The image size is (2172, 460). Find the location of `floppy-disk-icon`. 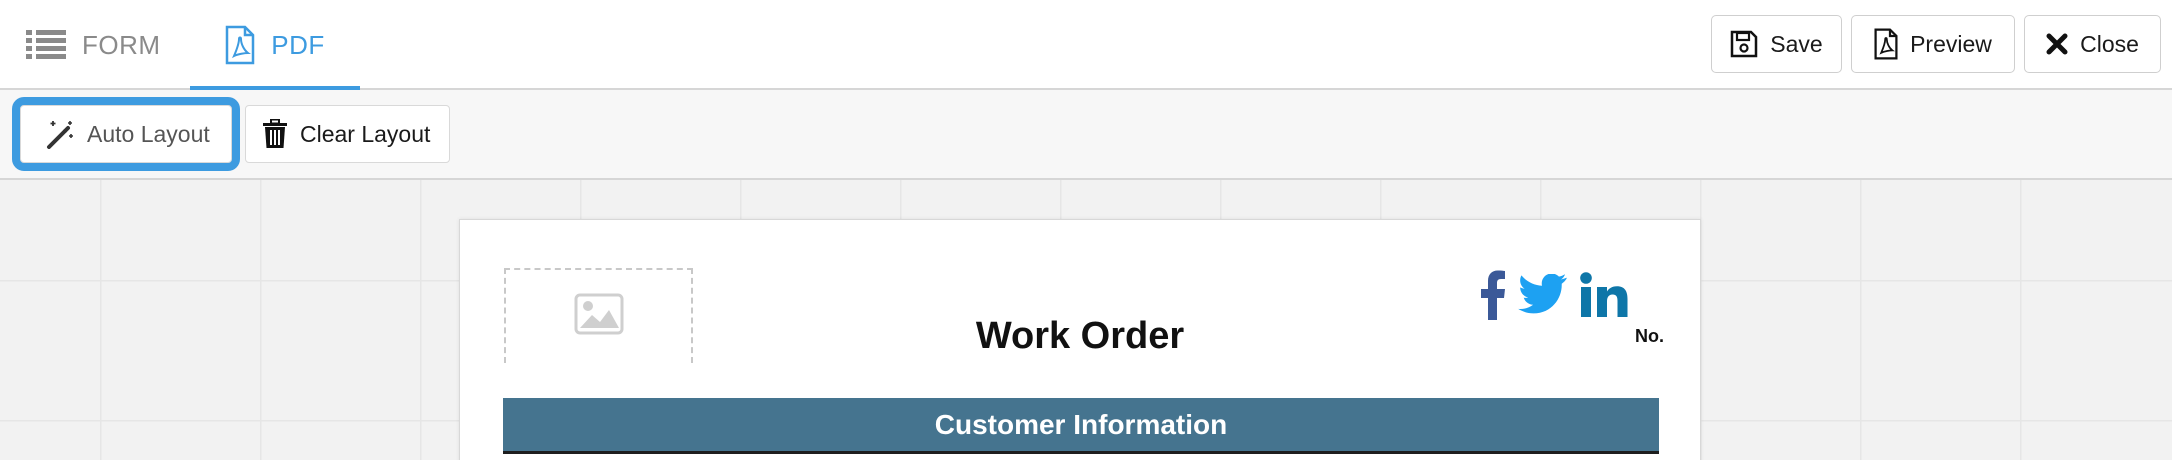

floppy-disk-icon is located at coordinates (1744, 44).